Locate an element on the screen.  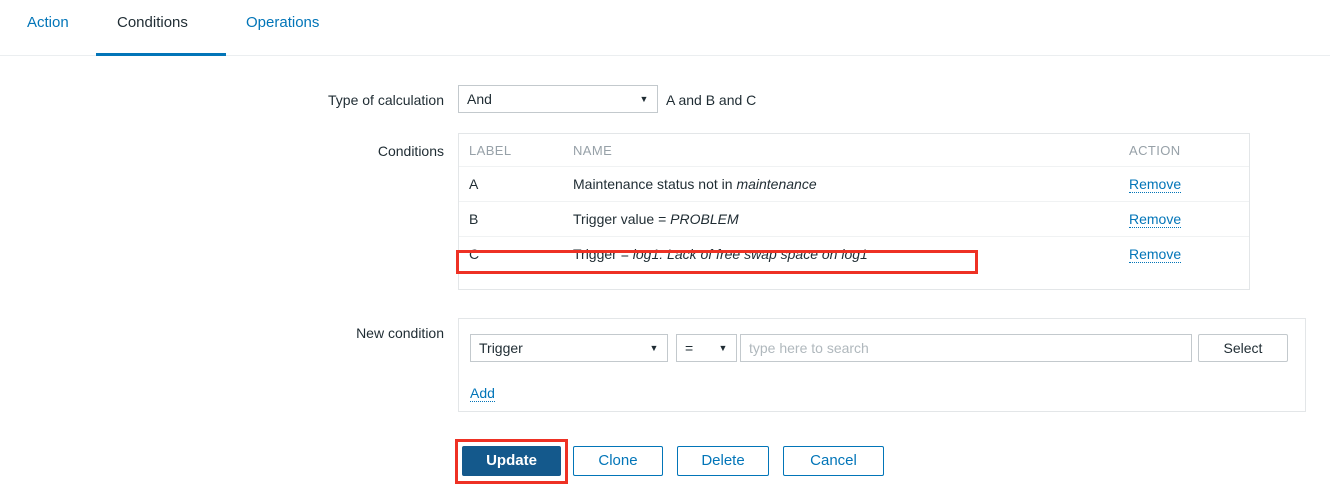
tab-conditions: Conditions is located at coordinates (152, 23).